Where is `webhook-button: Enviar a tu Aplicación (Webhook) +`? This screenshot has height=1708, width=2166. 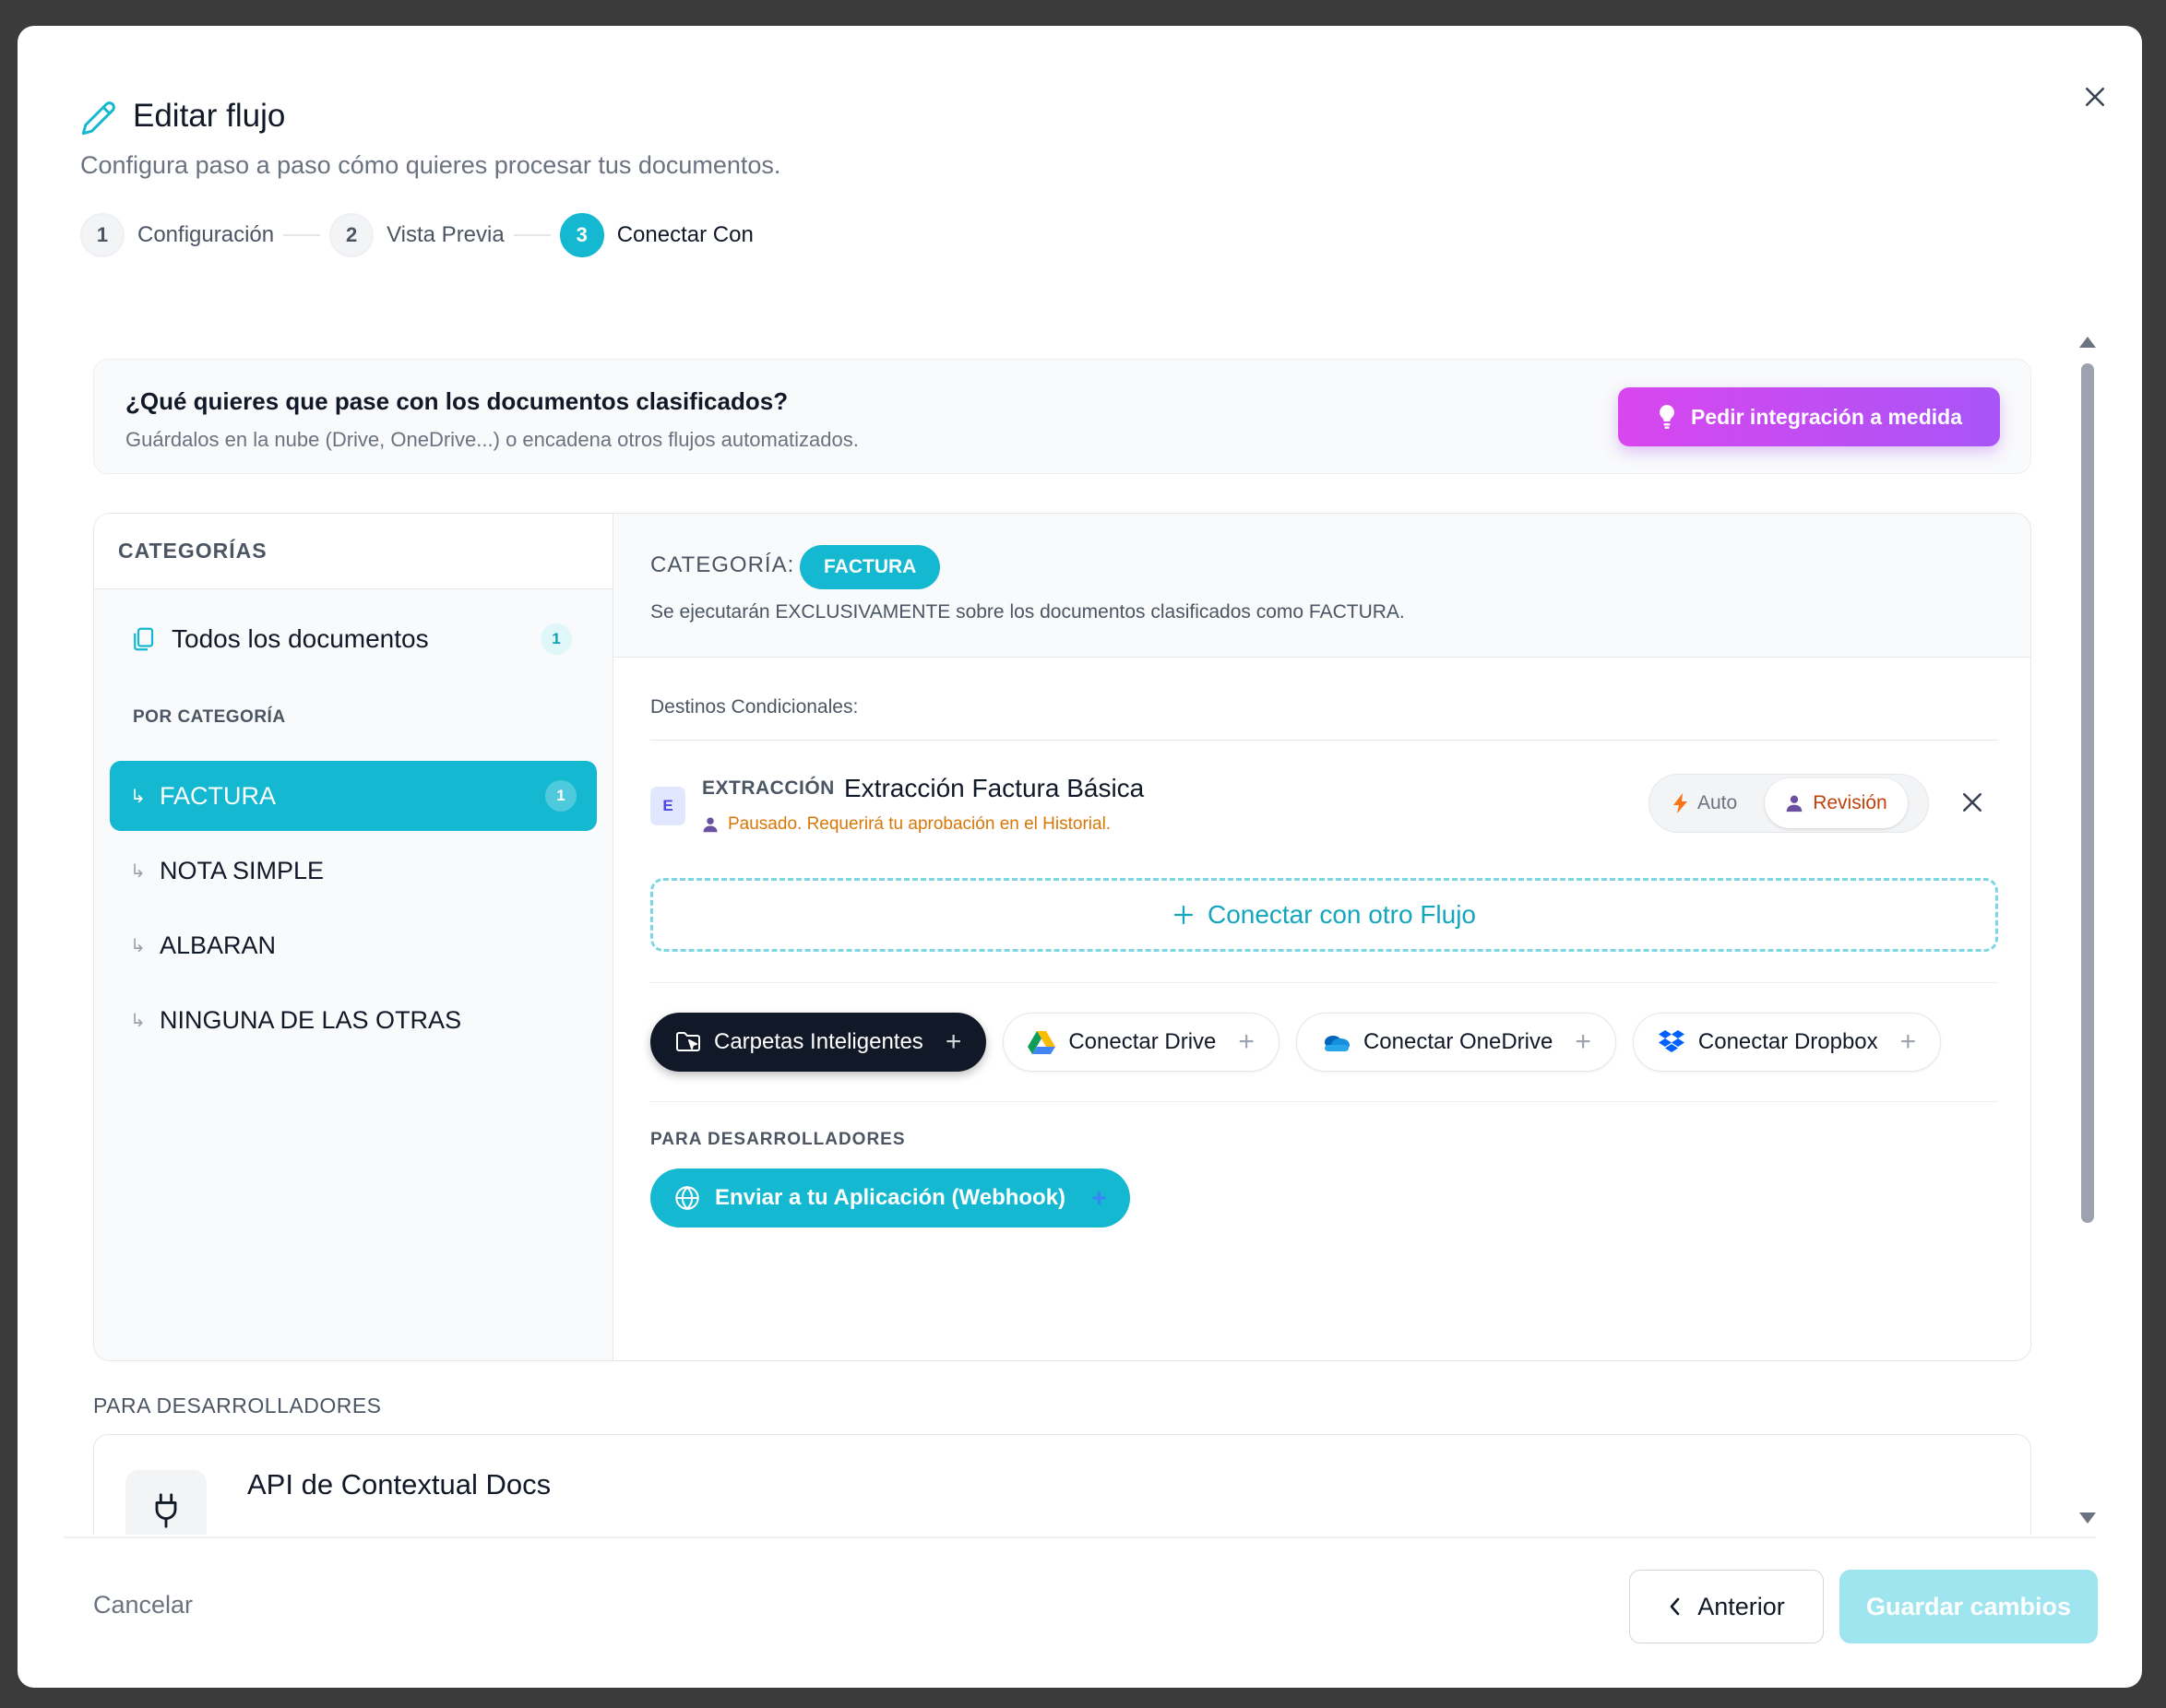 webhook-button: Enviar a tu Aplicación (Webhook) + is located at coordinates (891, 1198).